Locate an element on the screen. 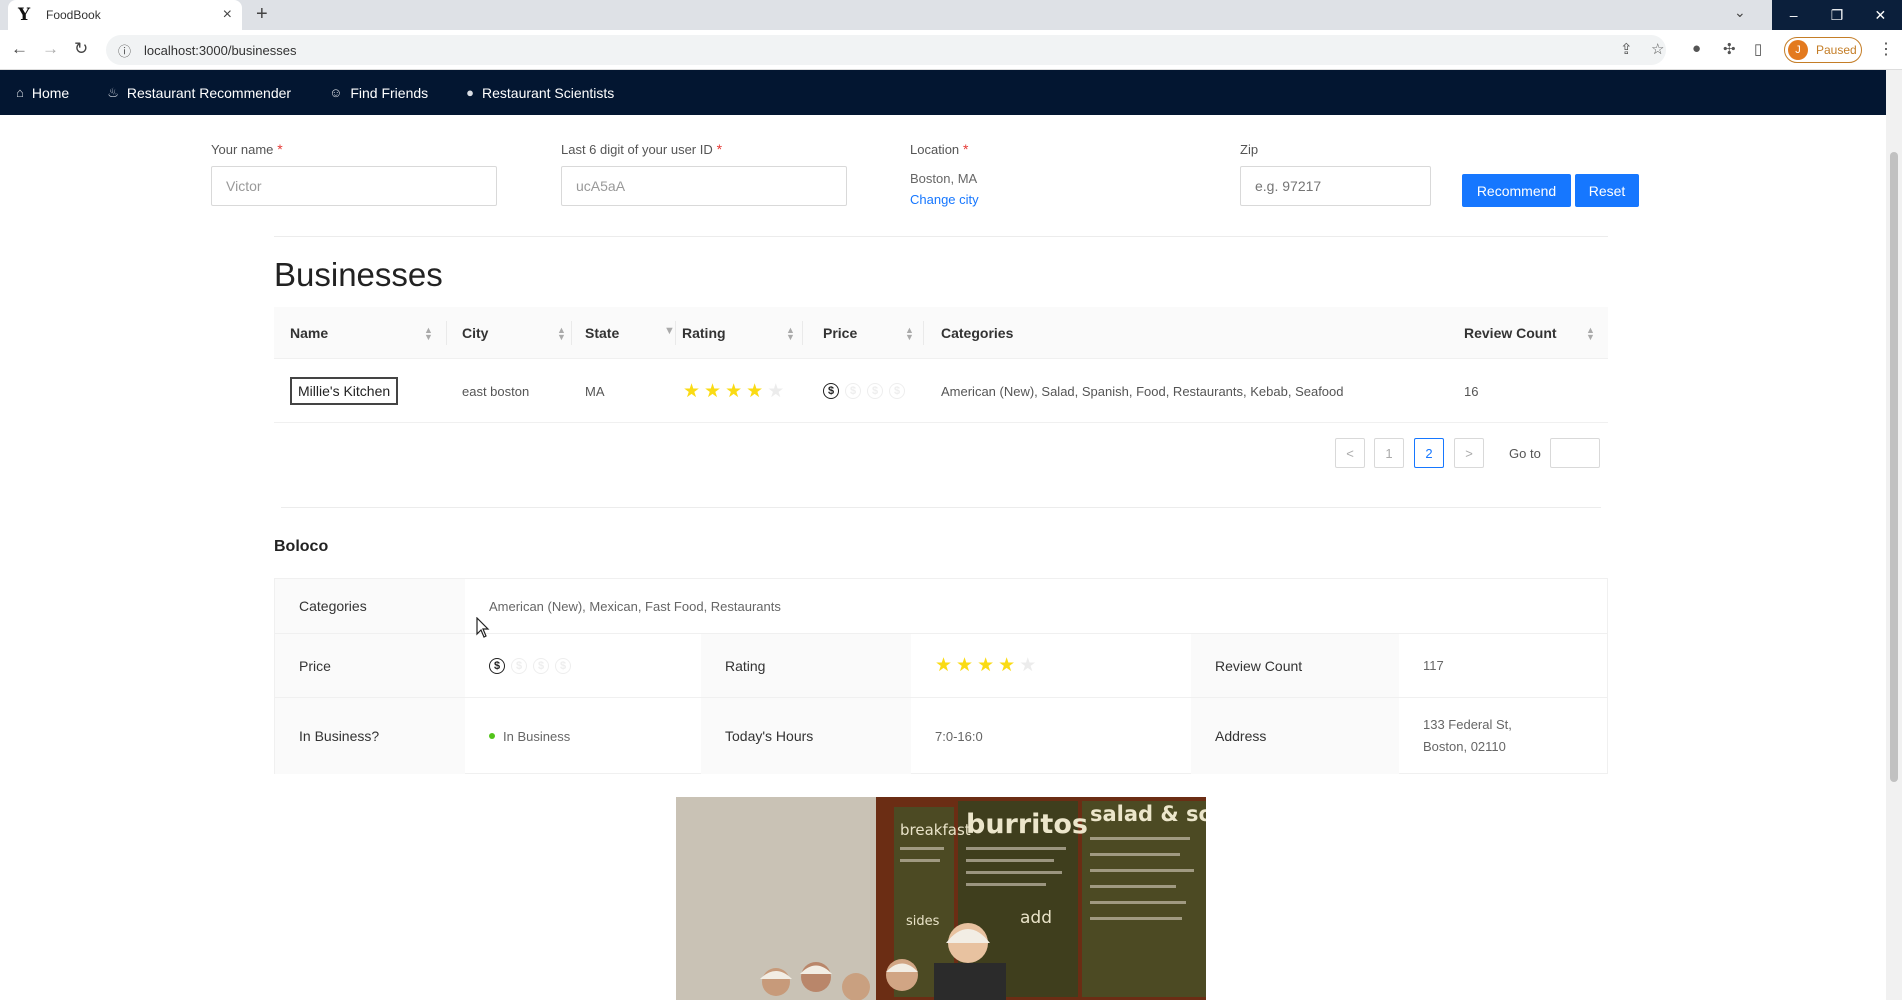 This screenshot has width=1902, height=1000. shield-icon: ● is located at coordinates (470, 92).